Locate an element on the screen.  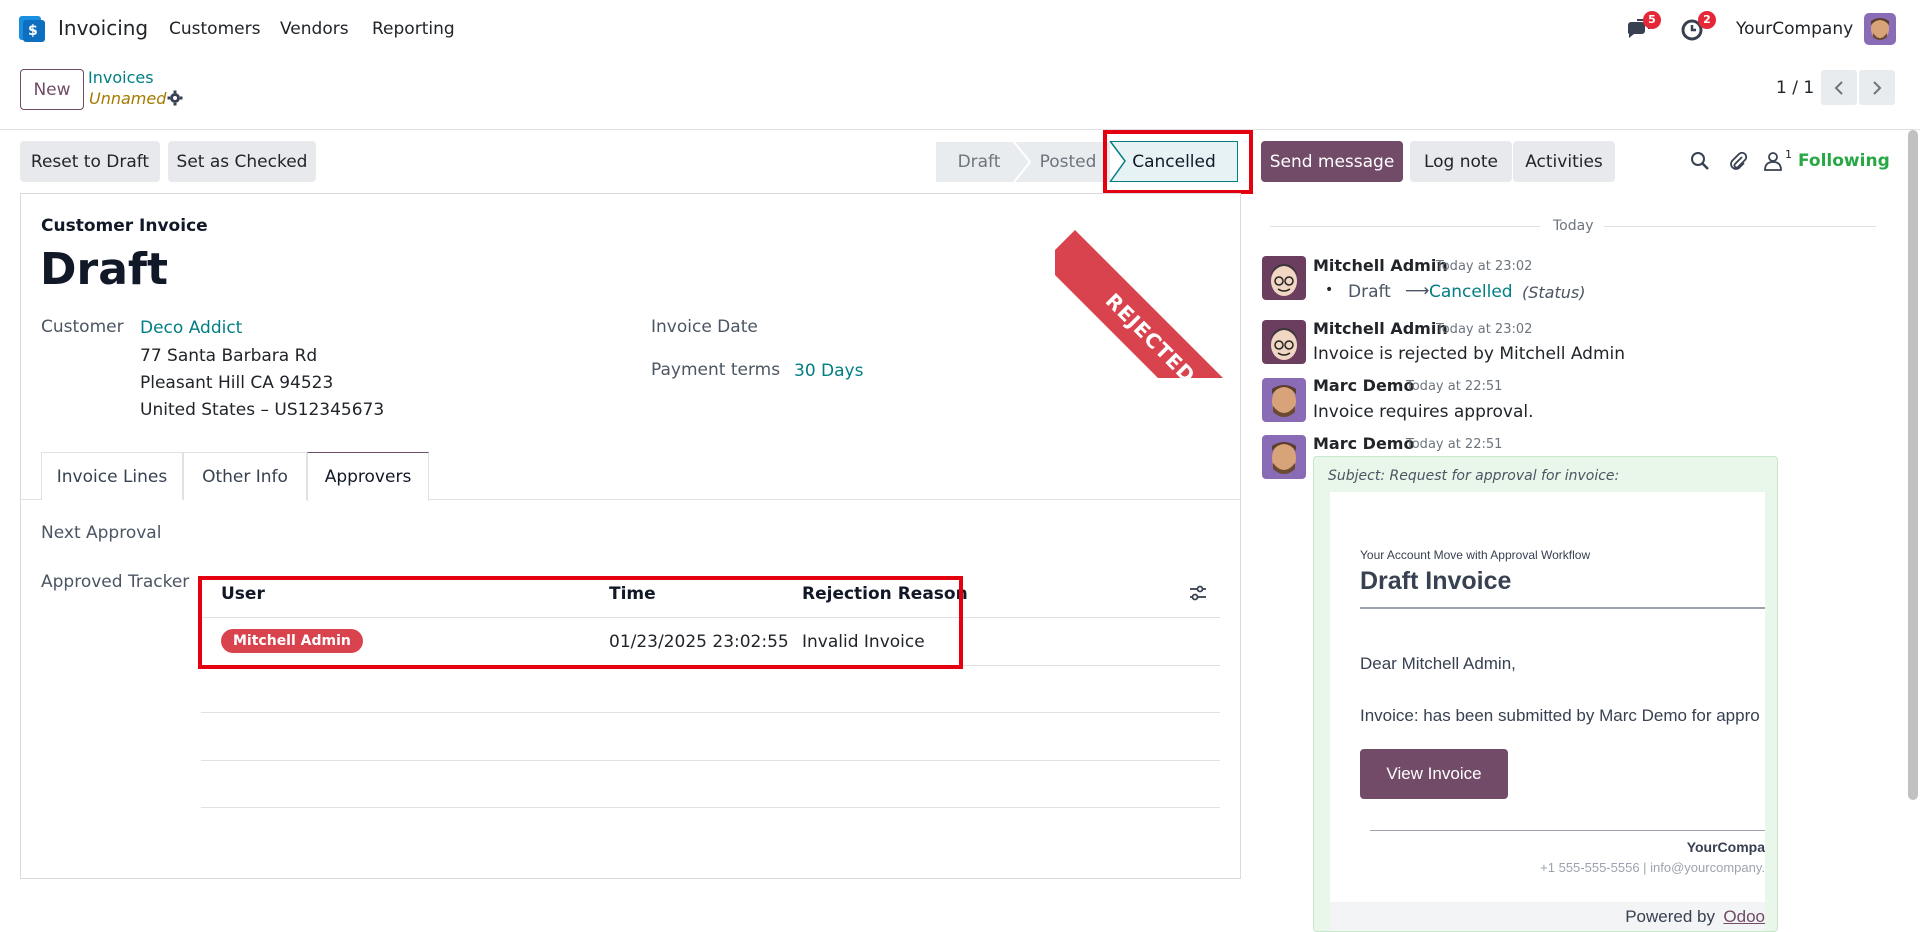
email-footer-divider is located at coordinates (1567, 830).